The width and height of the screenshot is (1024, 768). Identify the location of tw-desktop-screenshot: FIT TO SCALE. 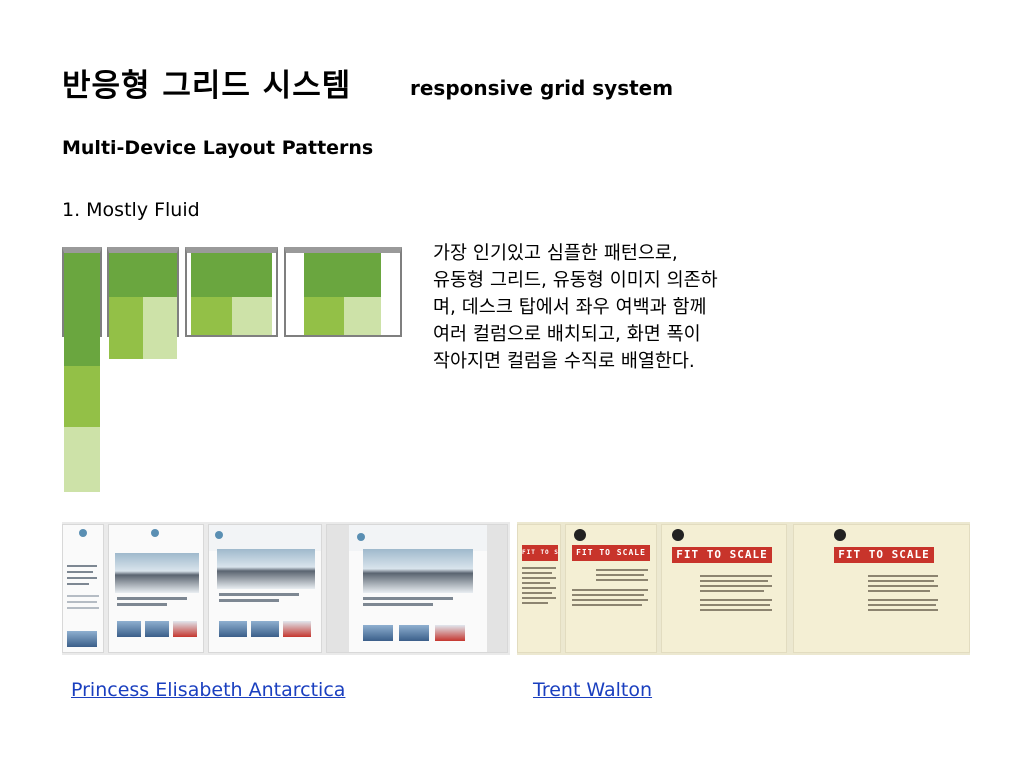
(881, 588).